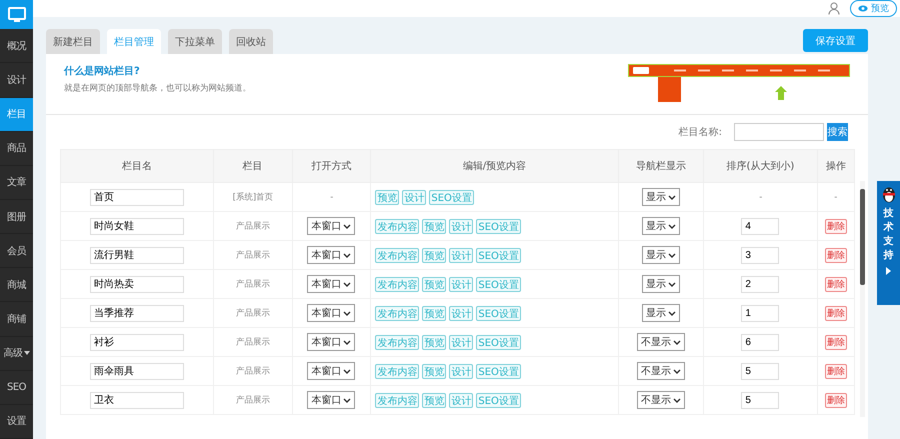  Describe the element at coordinates (137, 284) in the screenshot. I see `name-field: 时尚热卖` at that location.